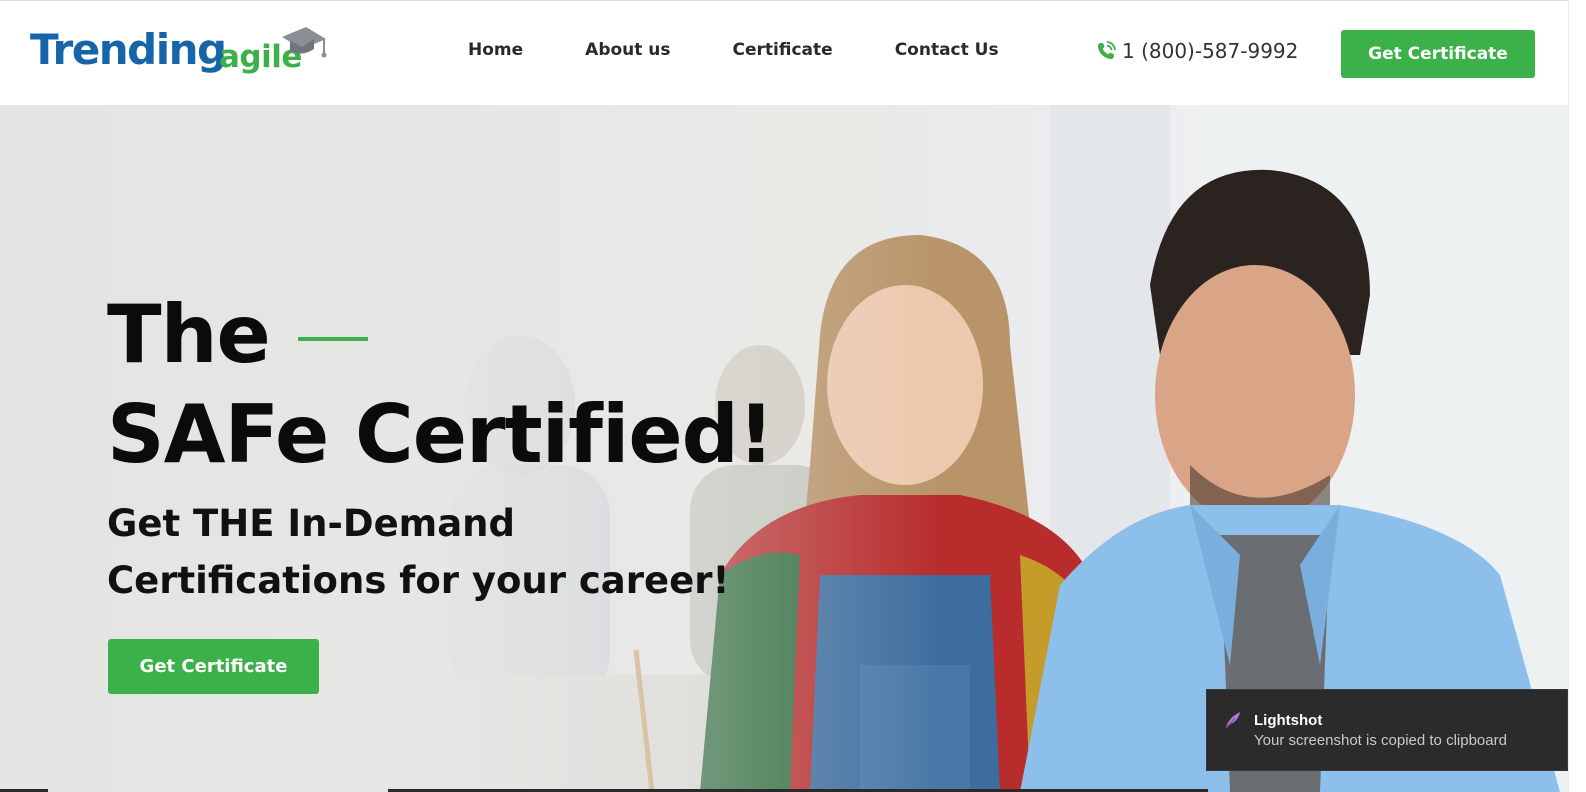  What do you see at coordinates (440, 434) in the screenshot?
I see `hero-title-line2: SAFe Certified!` at bounding box center [440, 434].